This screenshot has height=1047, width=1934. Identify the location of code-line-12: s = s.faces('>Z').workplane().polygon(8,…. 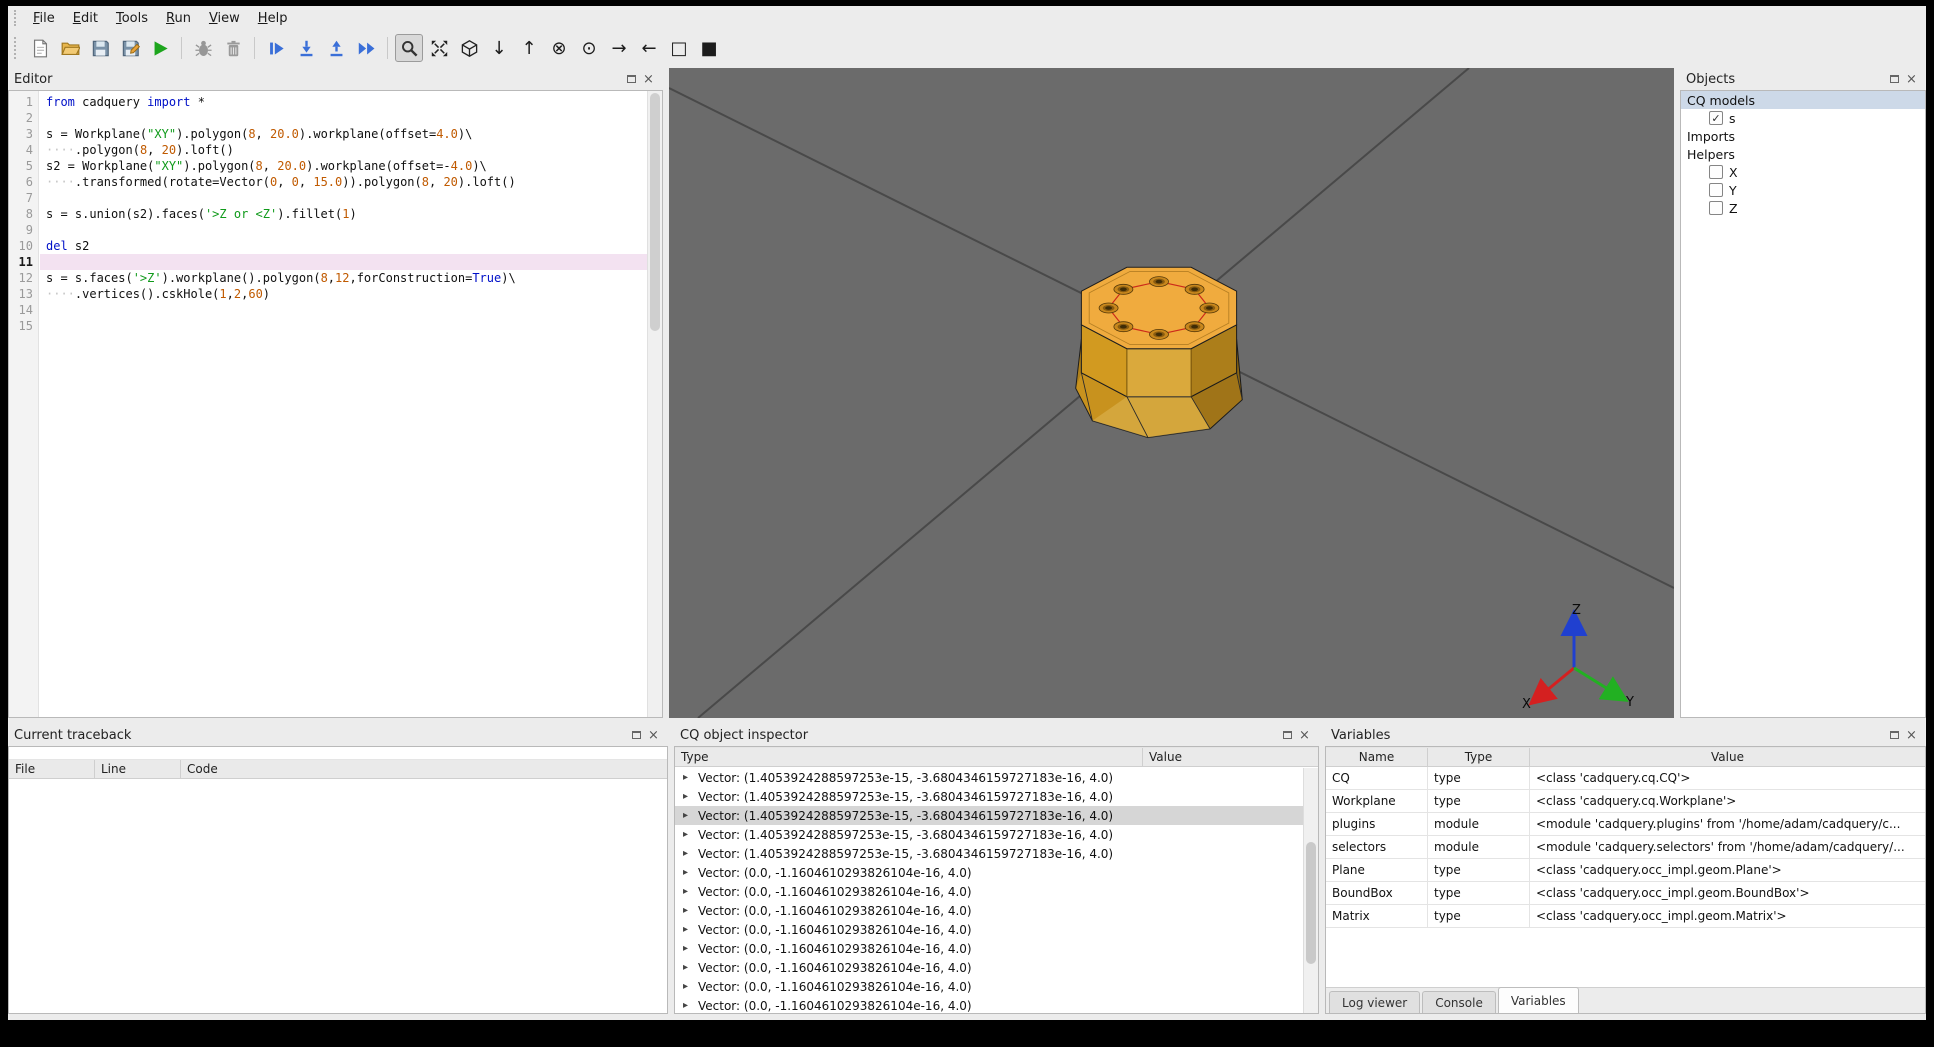
(343, 278).